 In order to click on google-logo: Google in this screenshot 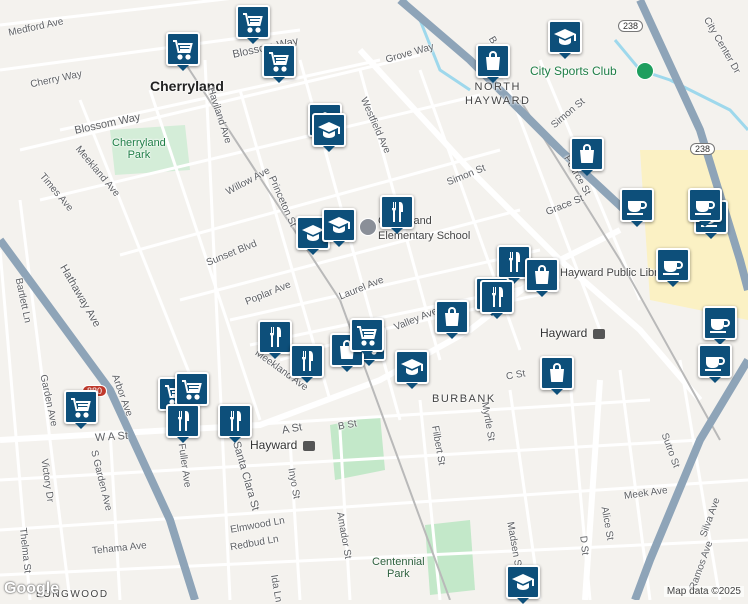, I will do `click(32, 588)`.